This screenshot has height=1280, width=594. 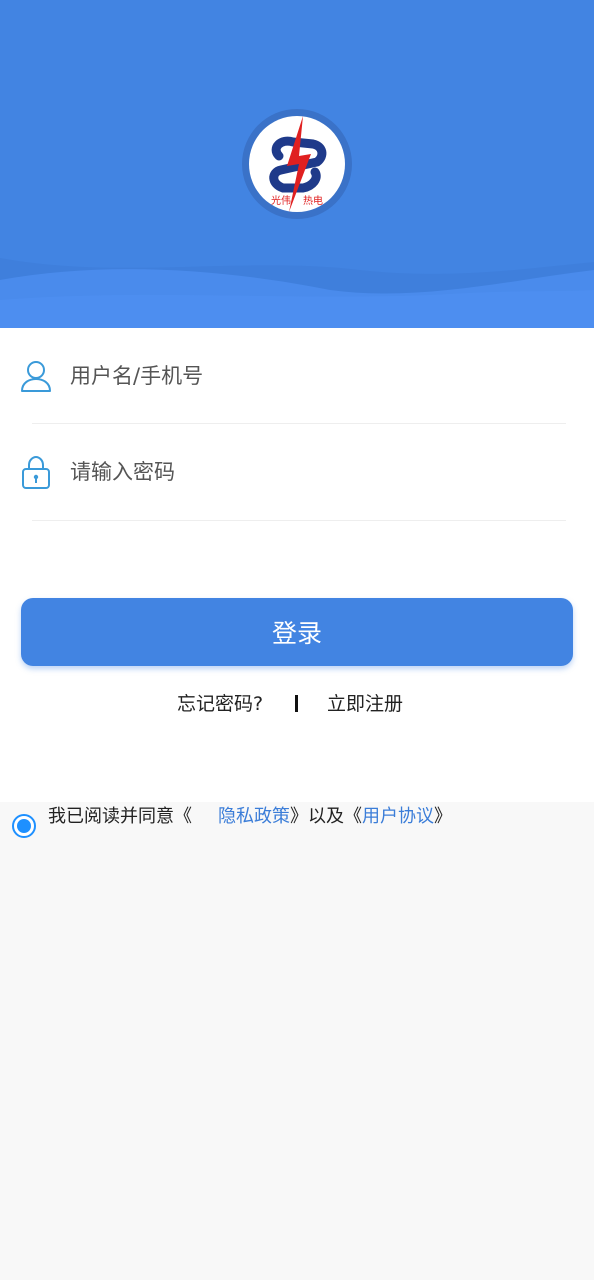 I want to click on header-waves, so click(x=297, y=293).